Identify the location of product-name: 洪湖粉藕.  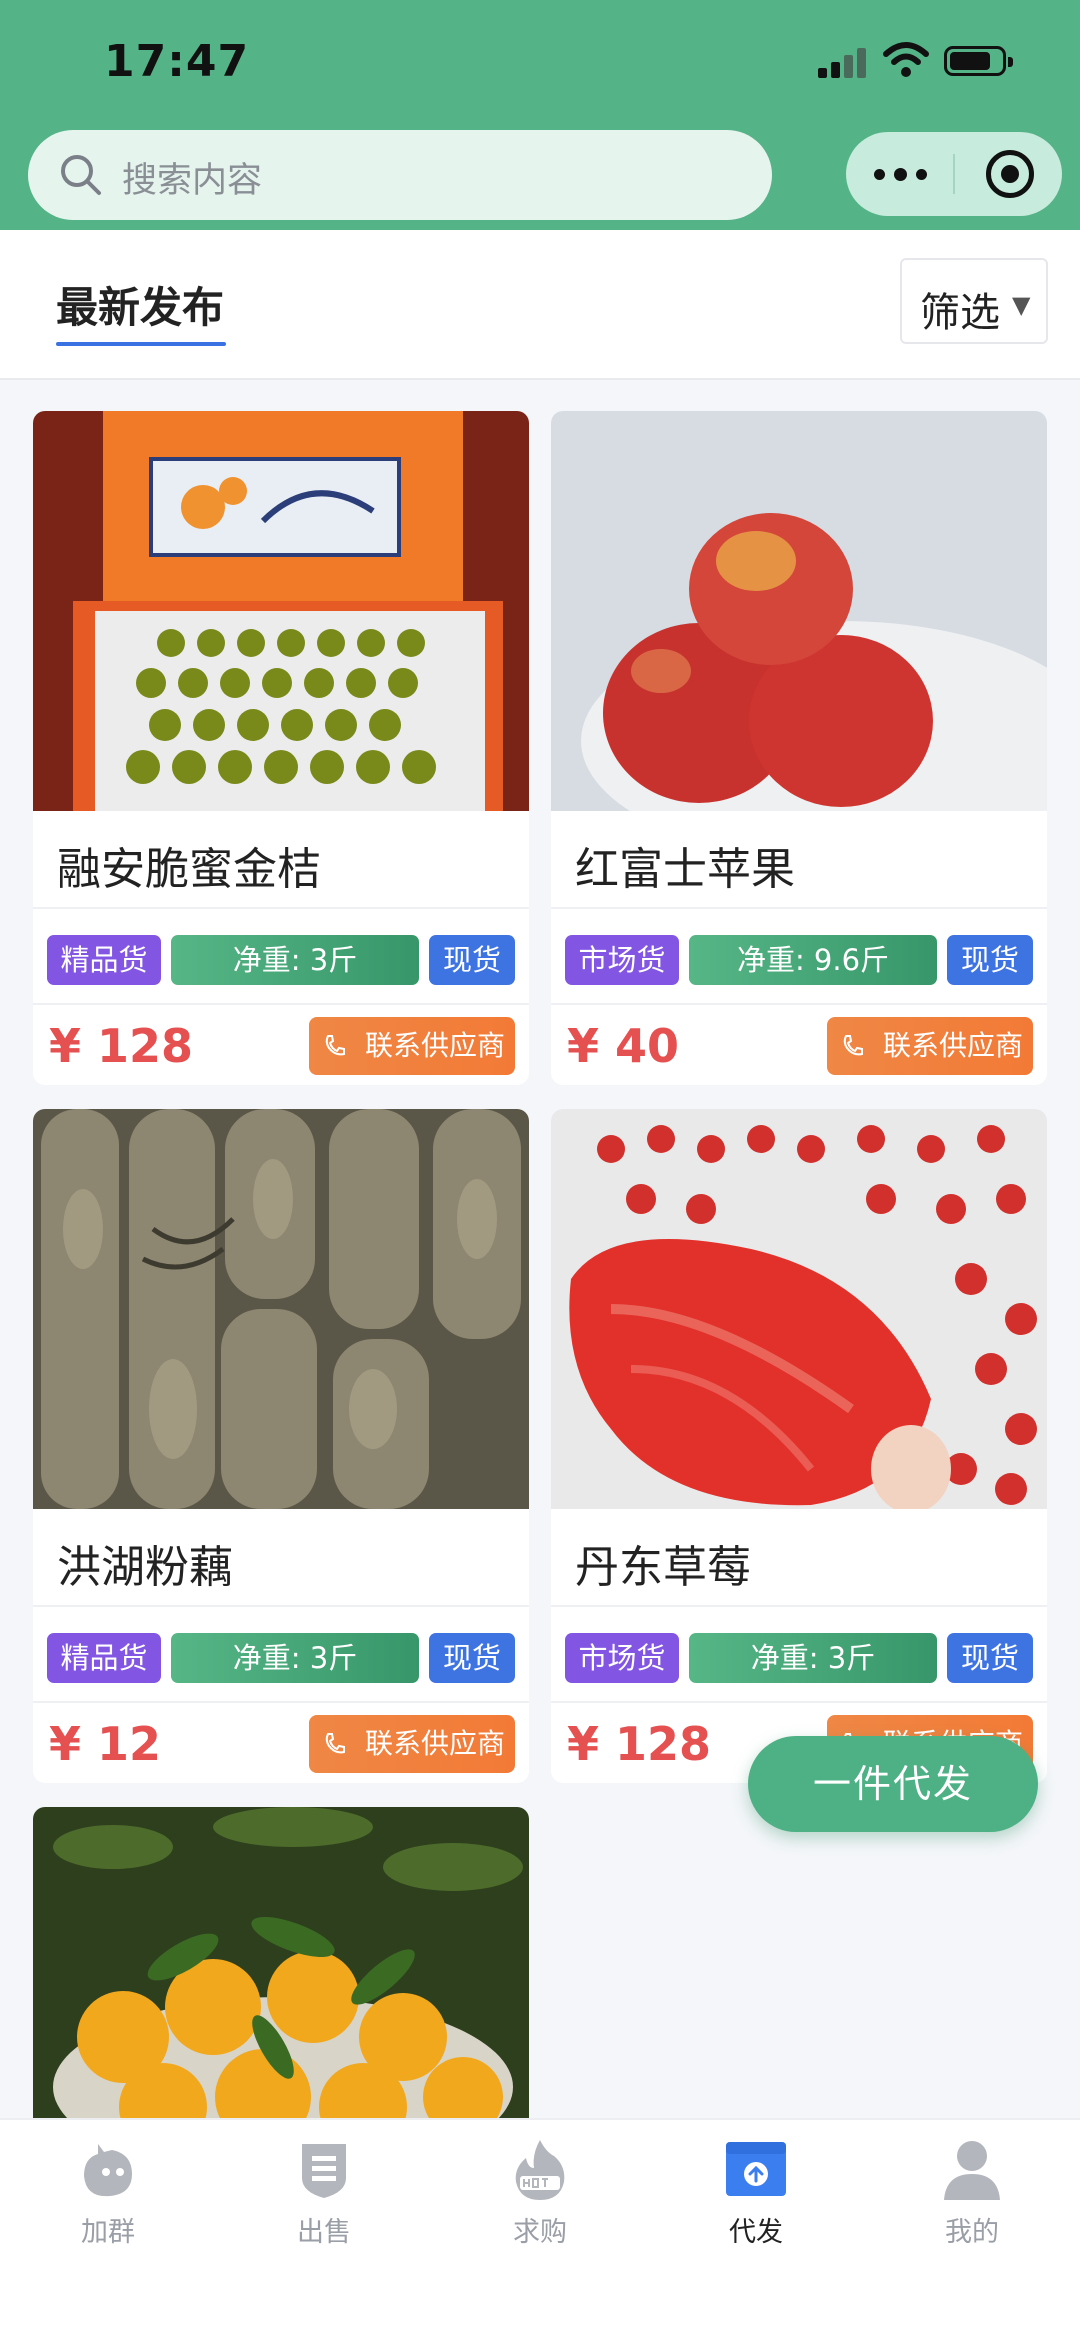
(145, 1567).